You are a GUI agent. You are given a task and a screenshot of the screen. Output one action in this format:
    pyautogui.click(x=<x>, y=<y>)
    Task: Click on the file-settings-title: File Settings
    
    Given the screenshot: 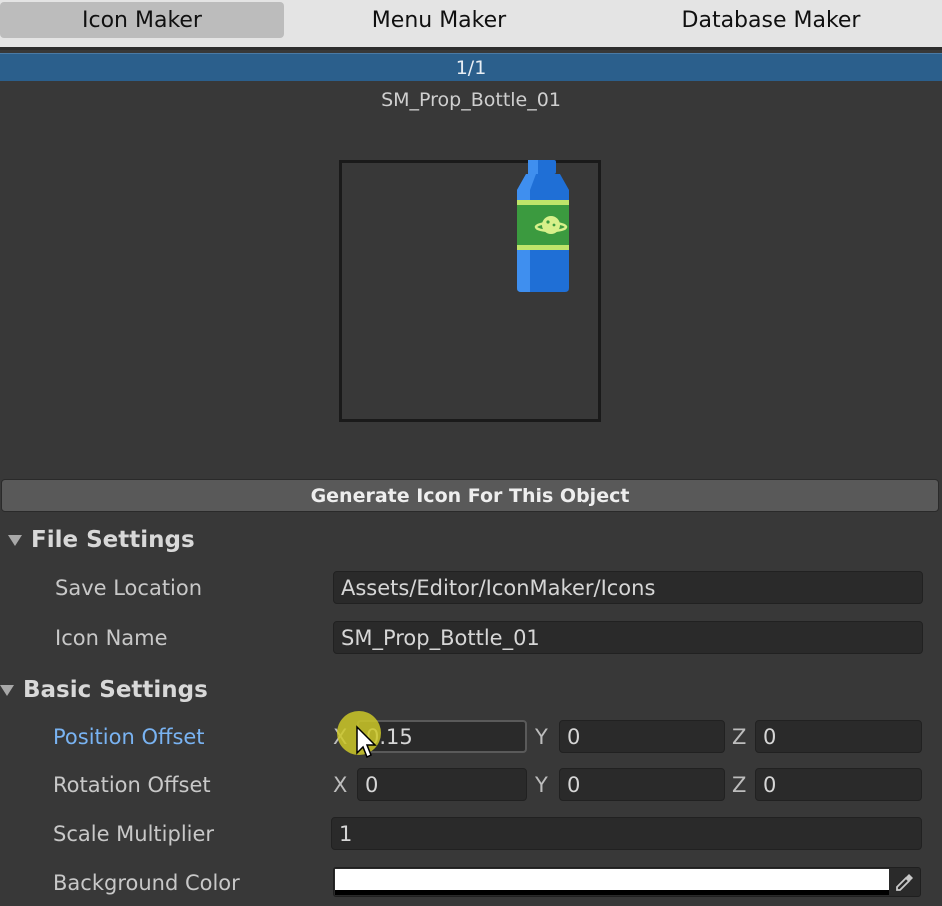 What is the action you would take?
    pyautogui.click(x=113, y=540)
    